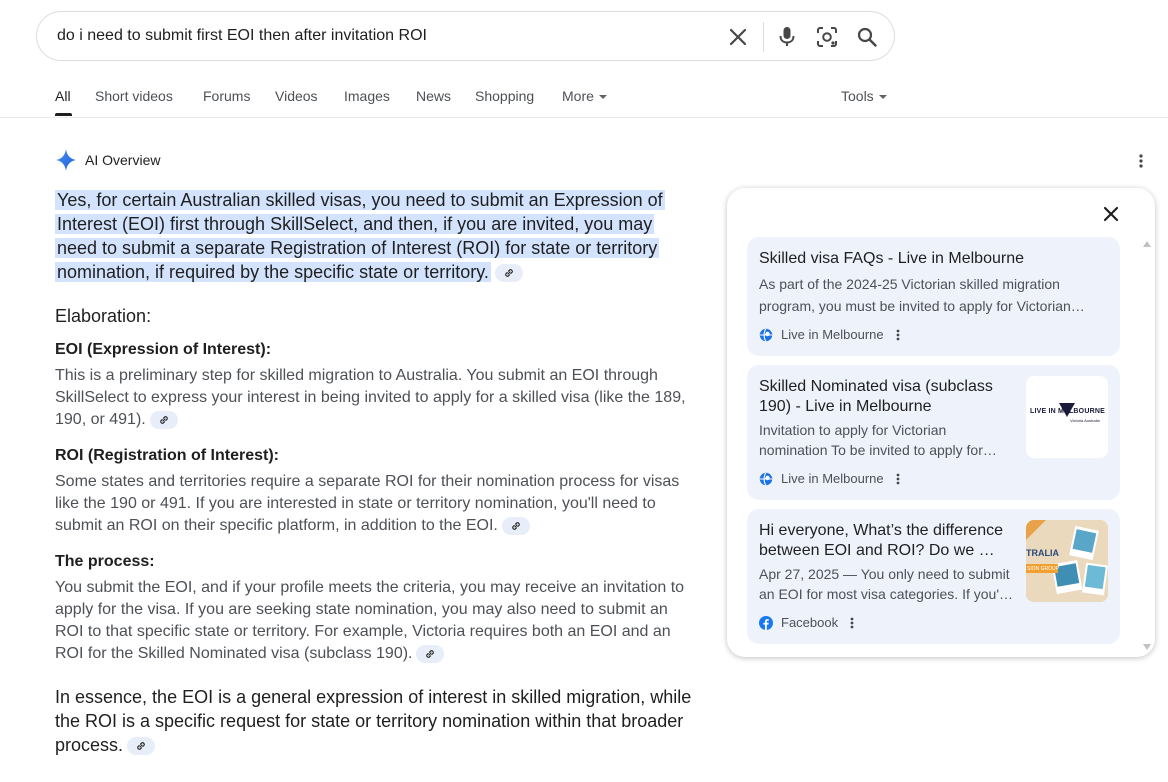 The image size is (1168, 782). I want to click on ai-overview-header: AI Overview, so click(107, 160).